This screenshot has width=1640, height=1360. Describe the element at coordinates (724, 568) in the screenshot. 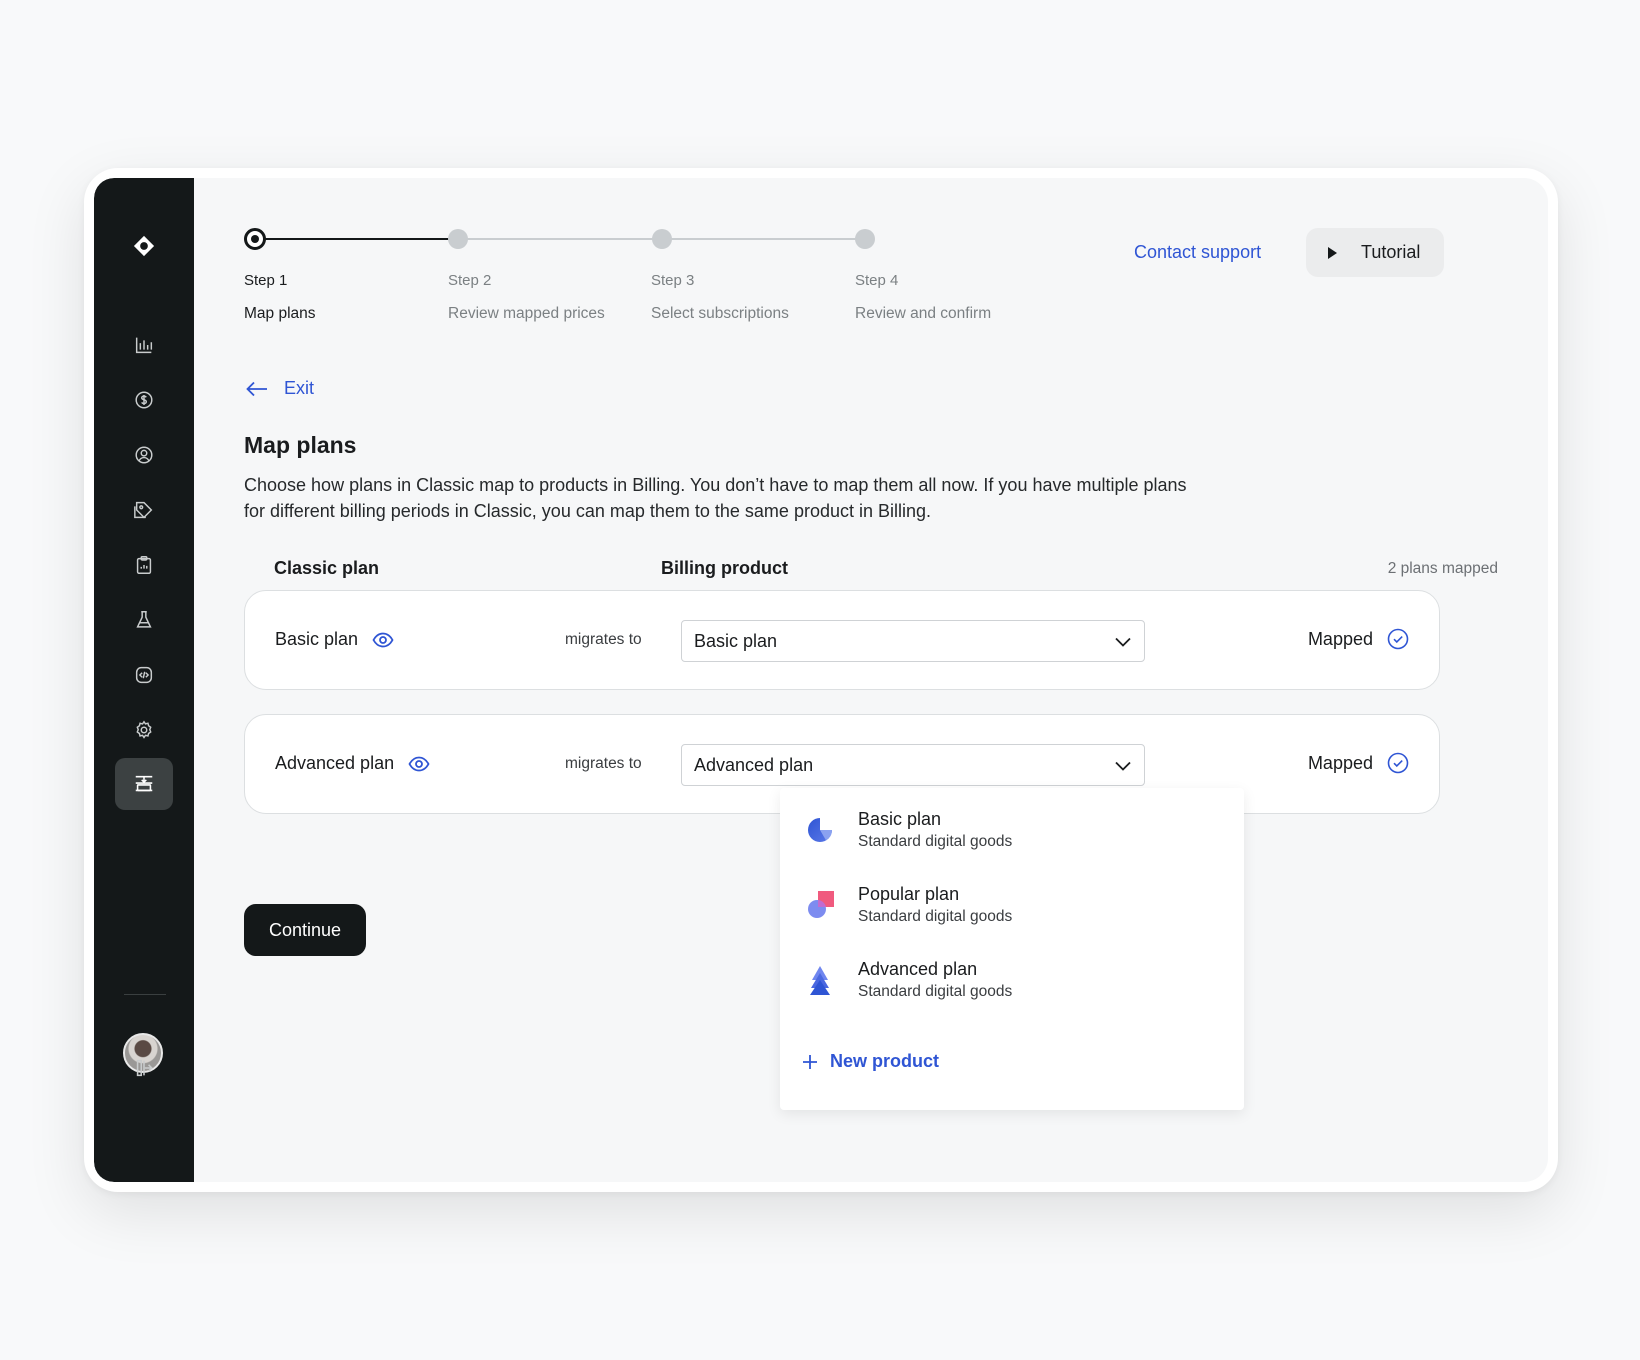

I see `column-header-billing-product: Billing product` at that location.